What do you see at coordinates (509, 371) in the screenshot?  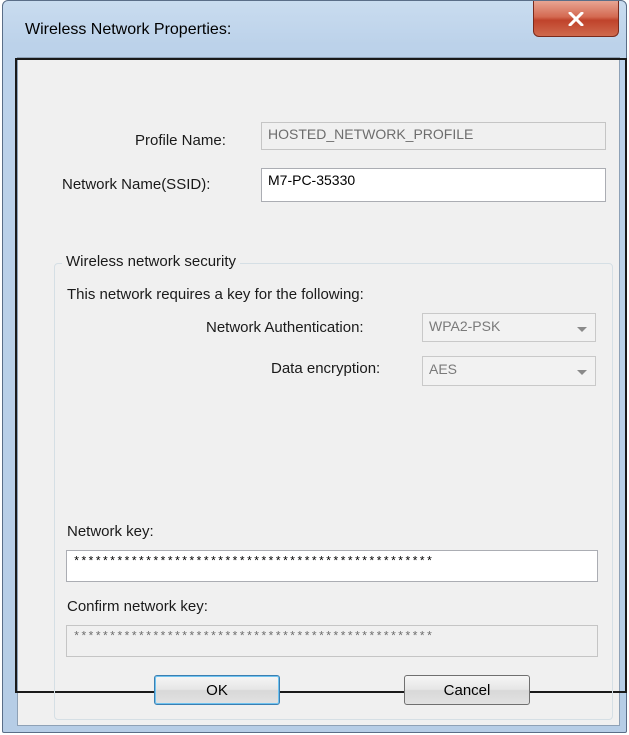 I see `encryption-select: AES` at bounding box center [509, 371].